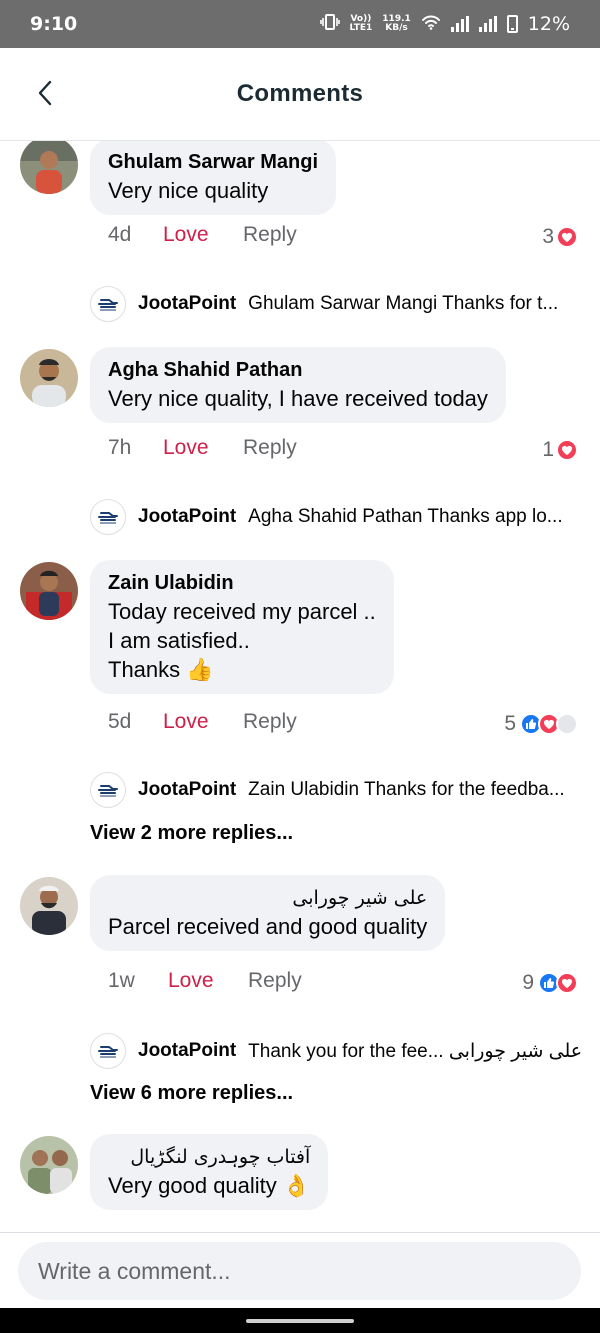  What do you see at coordinates (548, 236) in the screenshot?
I see `reaction-count: 3` at bounding box center [548, 236].